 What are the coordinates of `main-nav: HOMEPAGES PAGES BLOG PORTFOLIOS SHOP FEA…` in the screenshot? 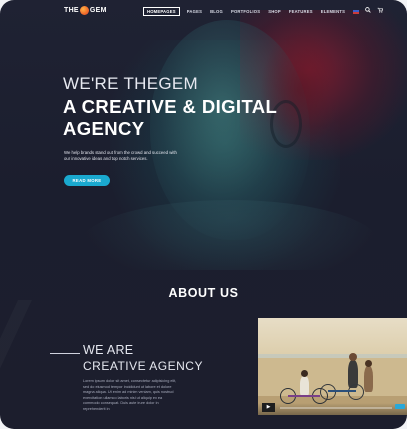 It's located at (266, 11).